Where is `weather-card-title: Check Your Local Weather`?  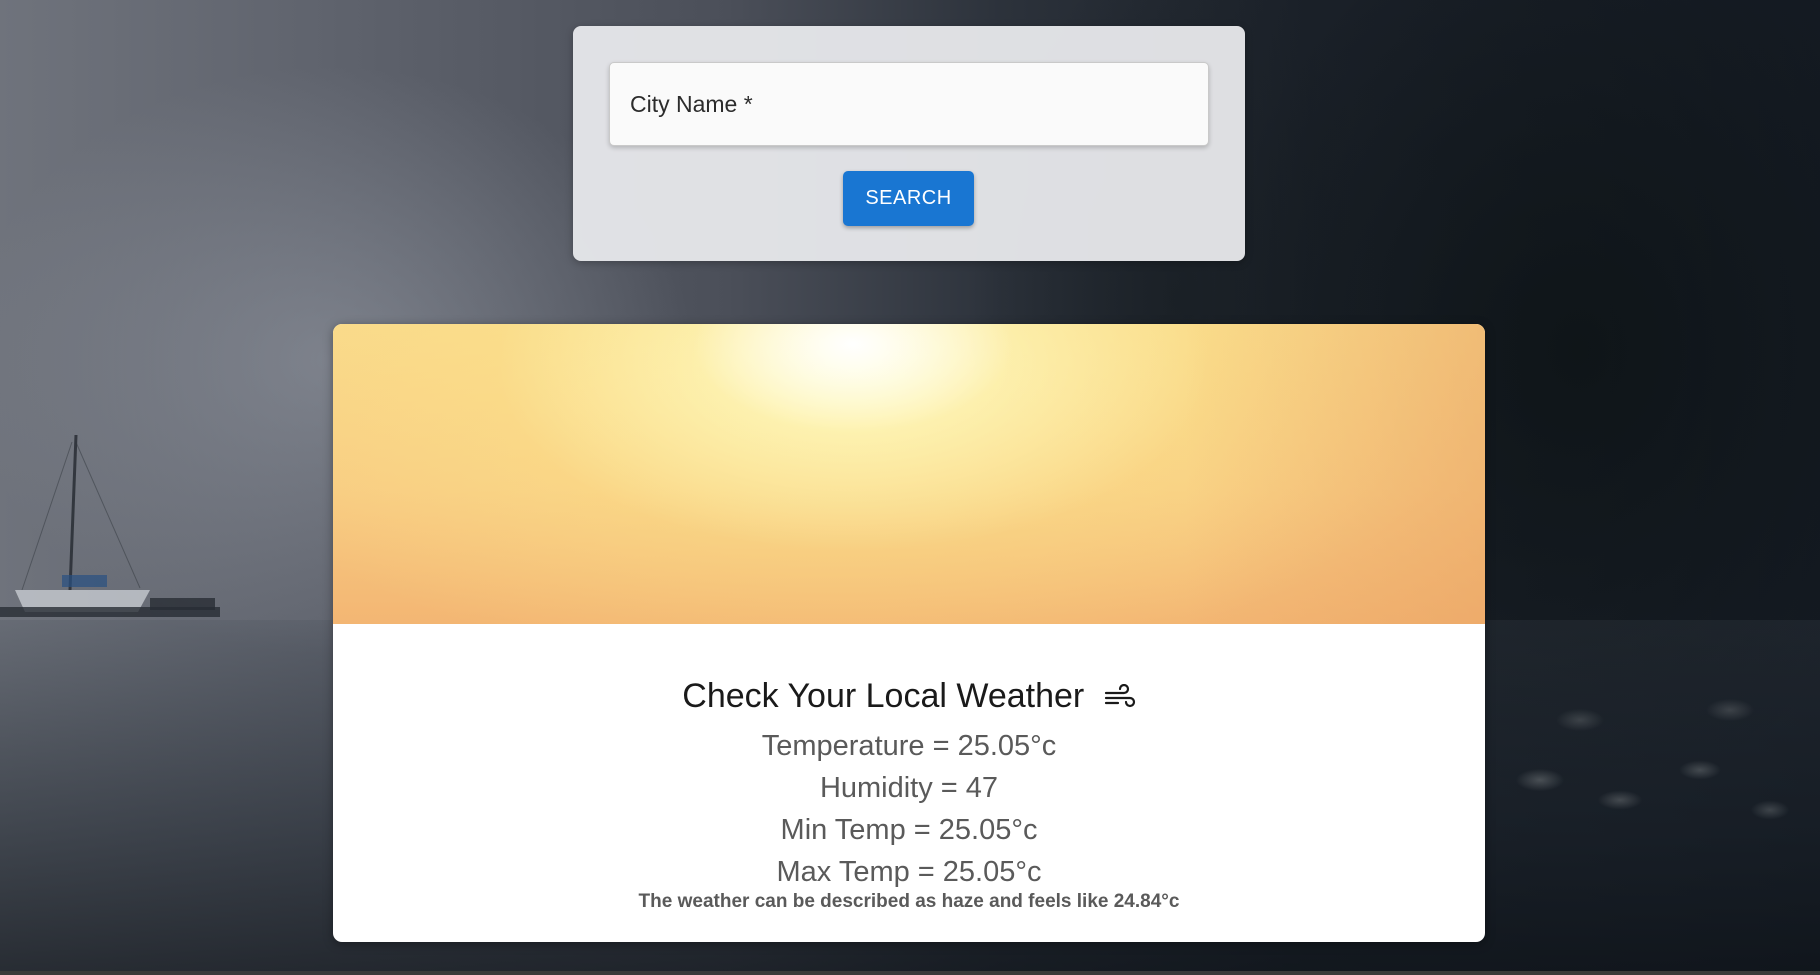
weather-card-title: Check Your Local Weather is located at coordinates (909, 696).